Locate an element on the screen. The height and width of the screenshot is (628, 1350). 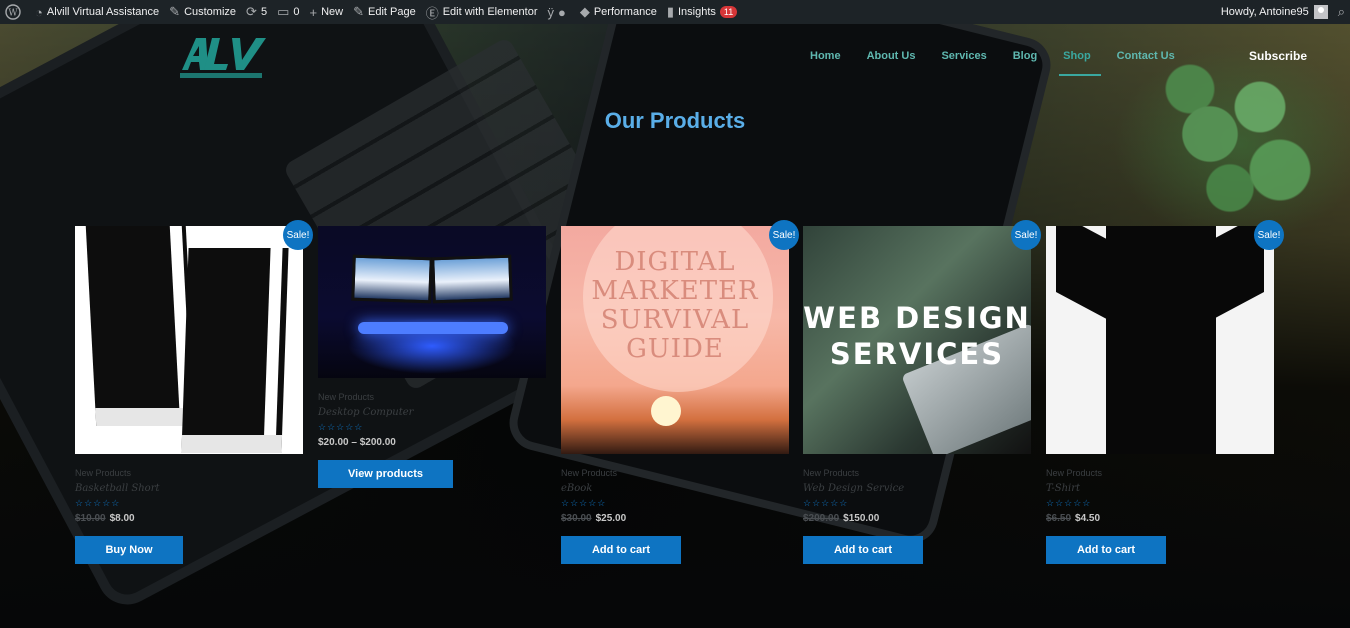
subscribe-link: Subscribe is located at coordinates (1278, 56).